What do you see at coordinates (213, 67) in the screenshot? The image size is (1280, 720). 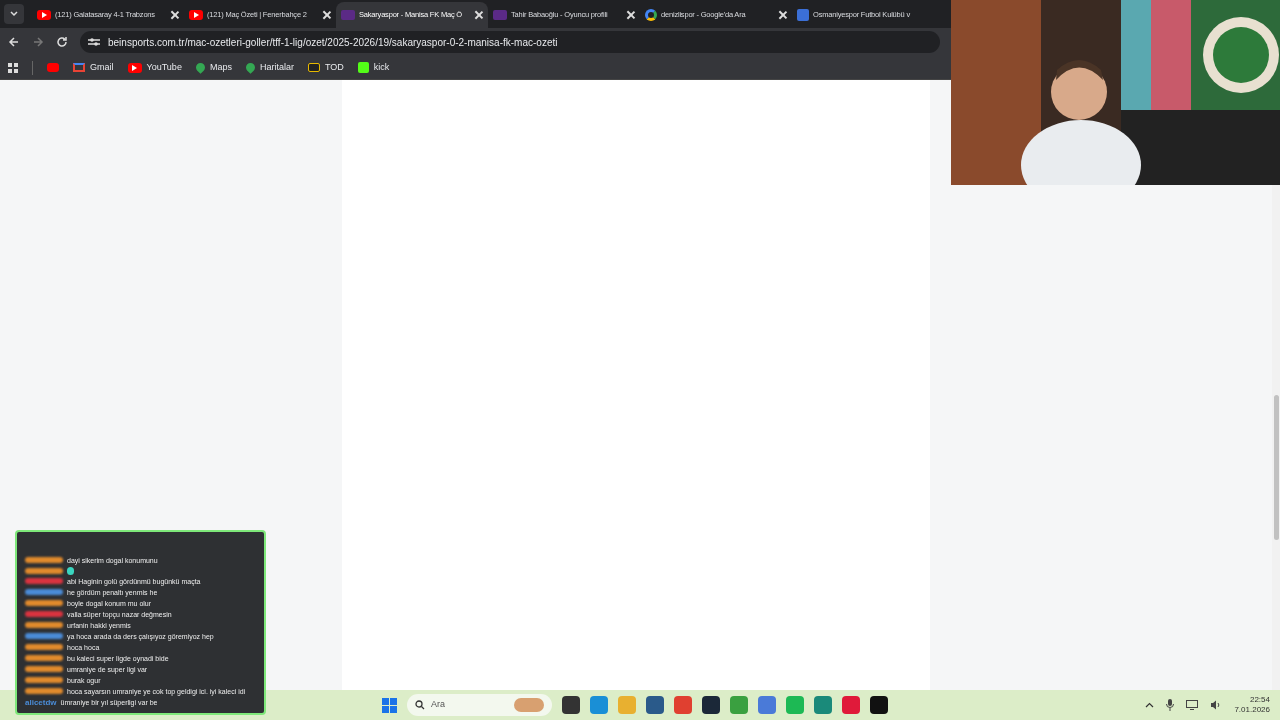 I see `bookmark-link: Maps` at bounding box center [213, 67].